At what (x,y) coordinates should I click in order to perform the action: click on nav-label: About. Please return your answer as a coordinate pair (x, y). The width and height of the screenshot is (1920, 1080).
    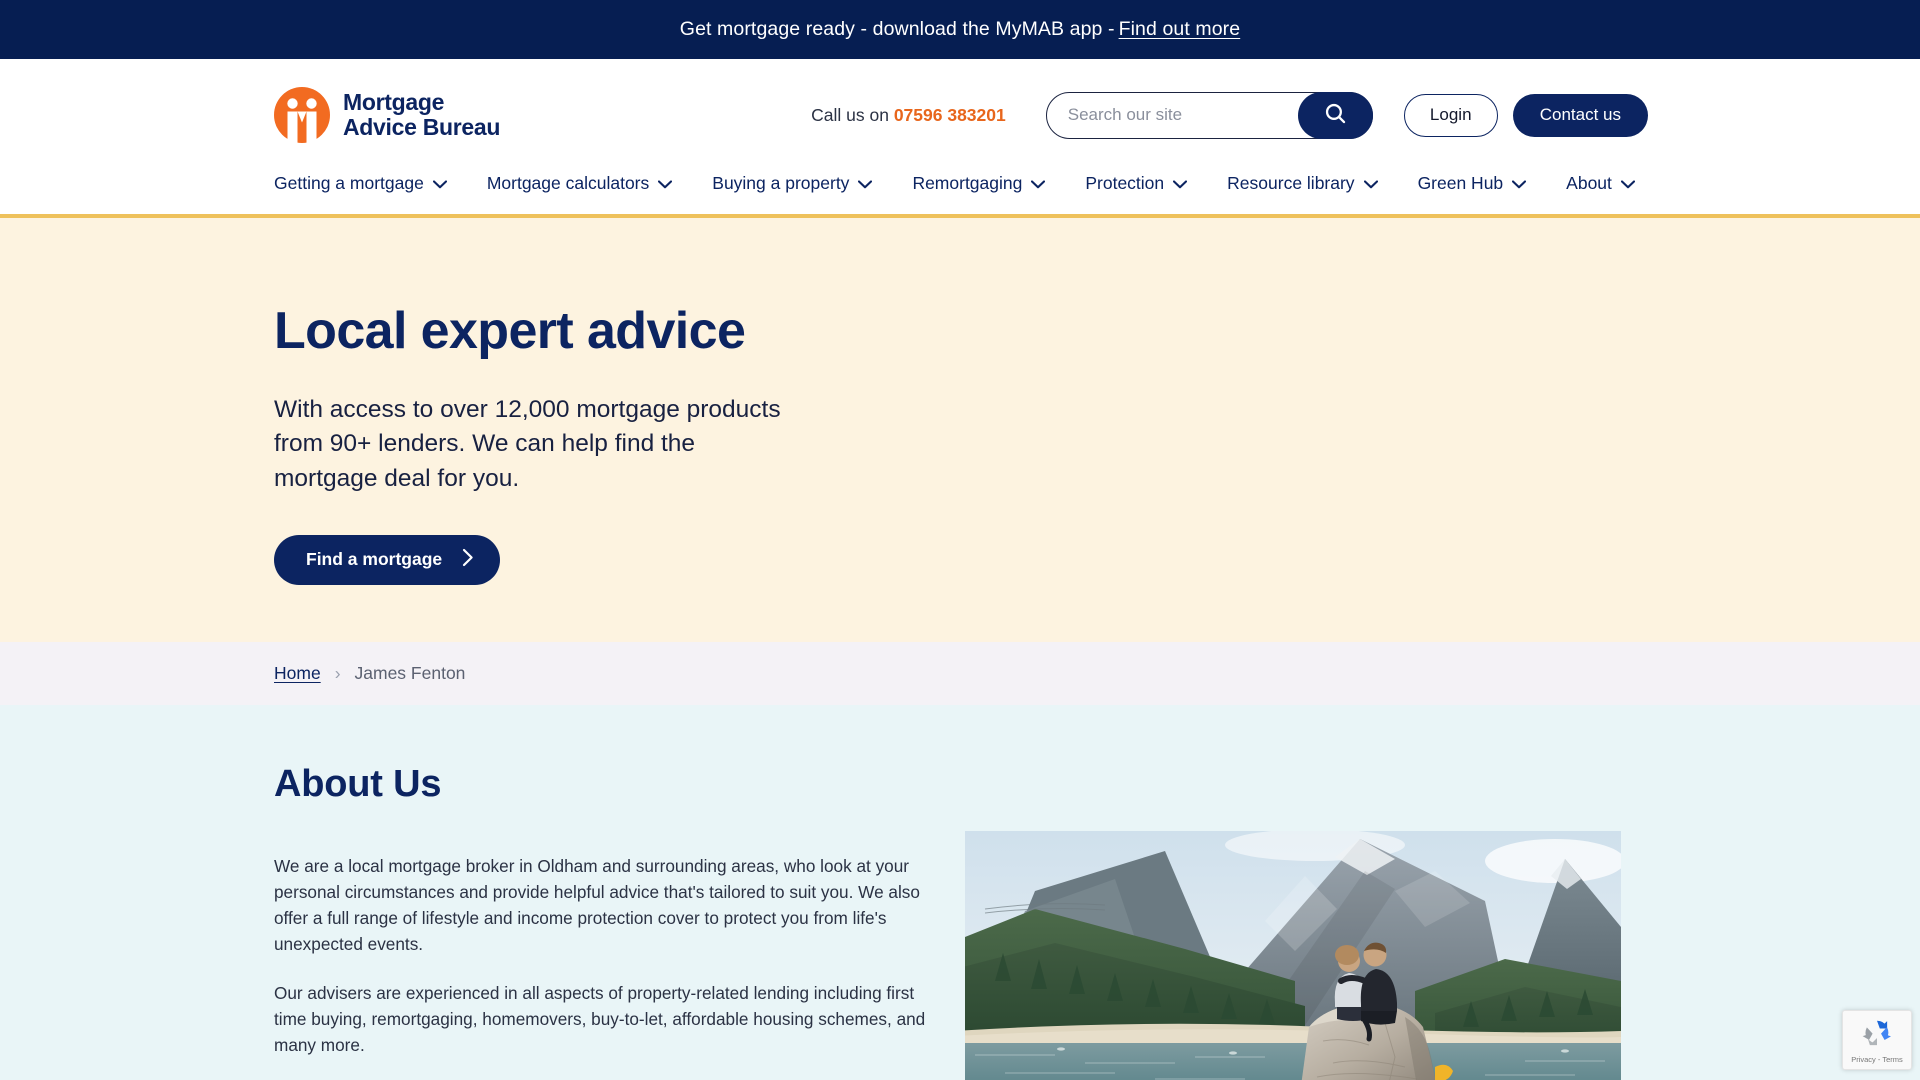
    Looking at the image, I should click on (1589, 183).